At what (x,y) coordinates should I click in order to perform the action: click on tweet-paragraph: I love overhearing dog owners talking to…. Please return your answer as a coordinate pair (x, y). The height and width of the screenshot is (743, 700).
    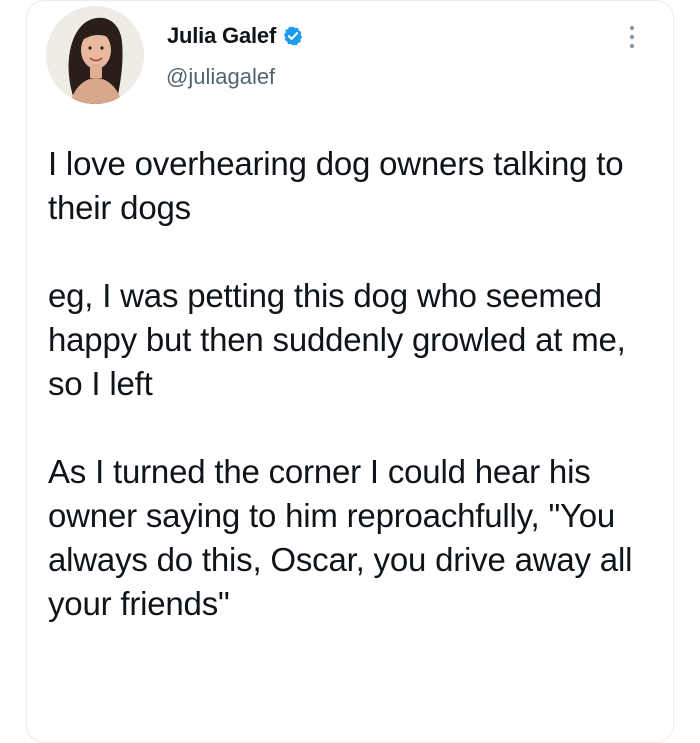
    Looking at the image, I should click on (336, 185).